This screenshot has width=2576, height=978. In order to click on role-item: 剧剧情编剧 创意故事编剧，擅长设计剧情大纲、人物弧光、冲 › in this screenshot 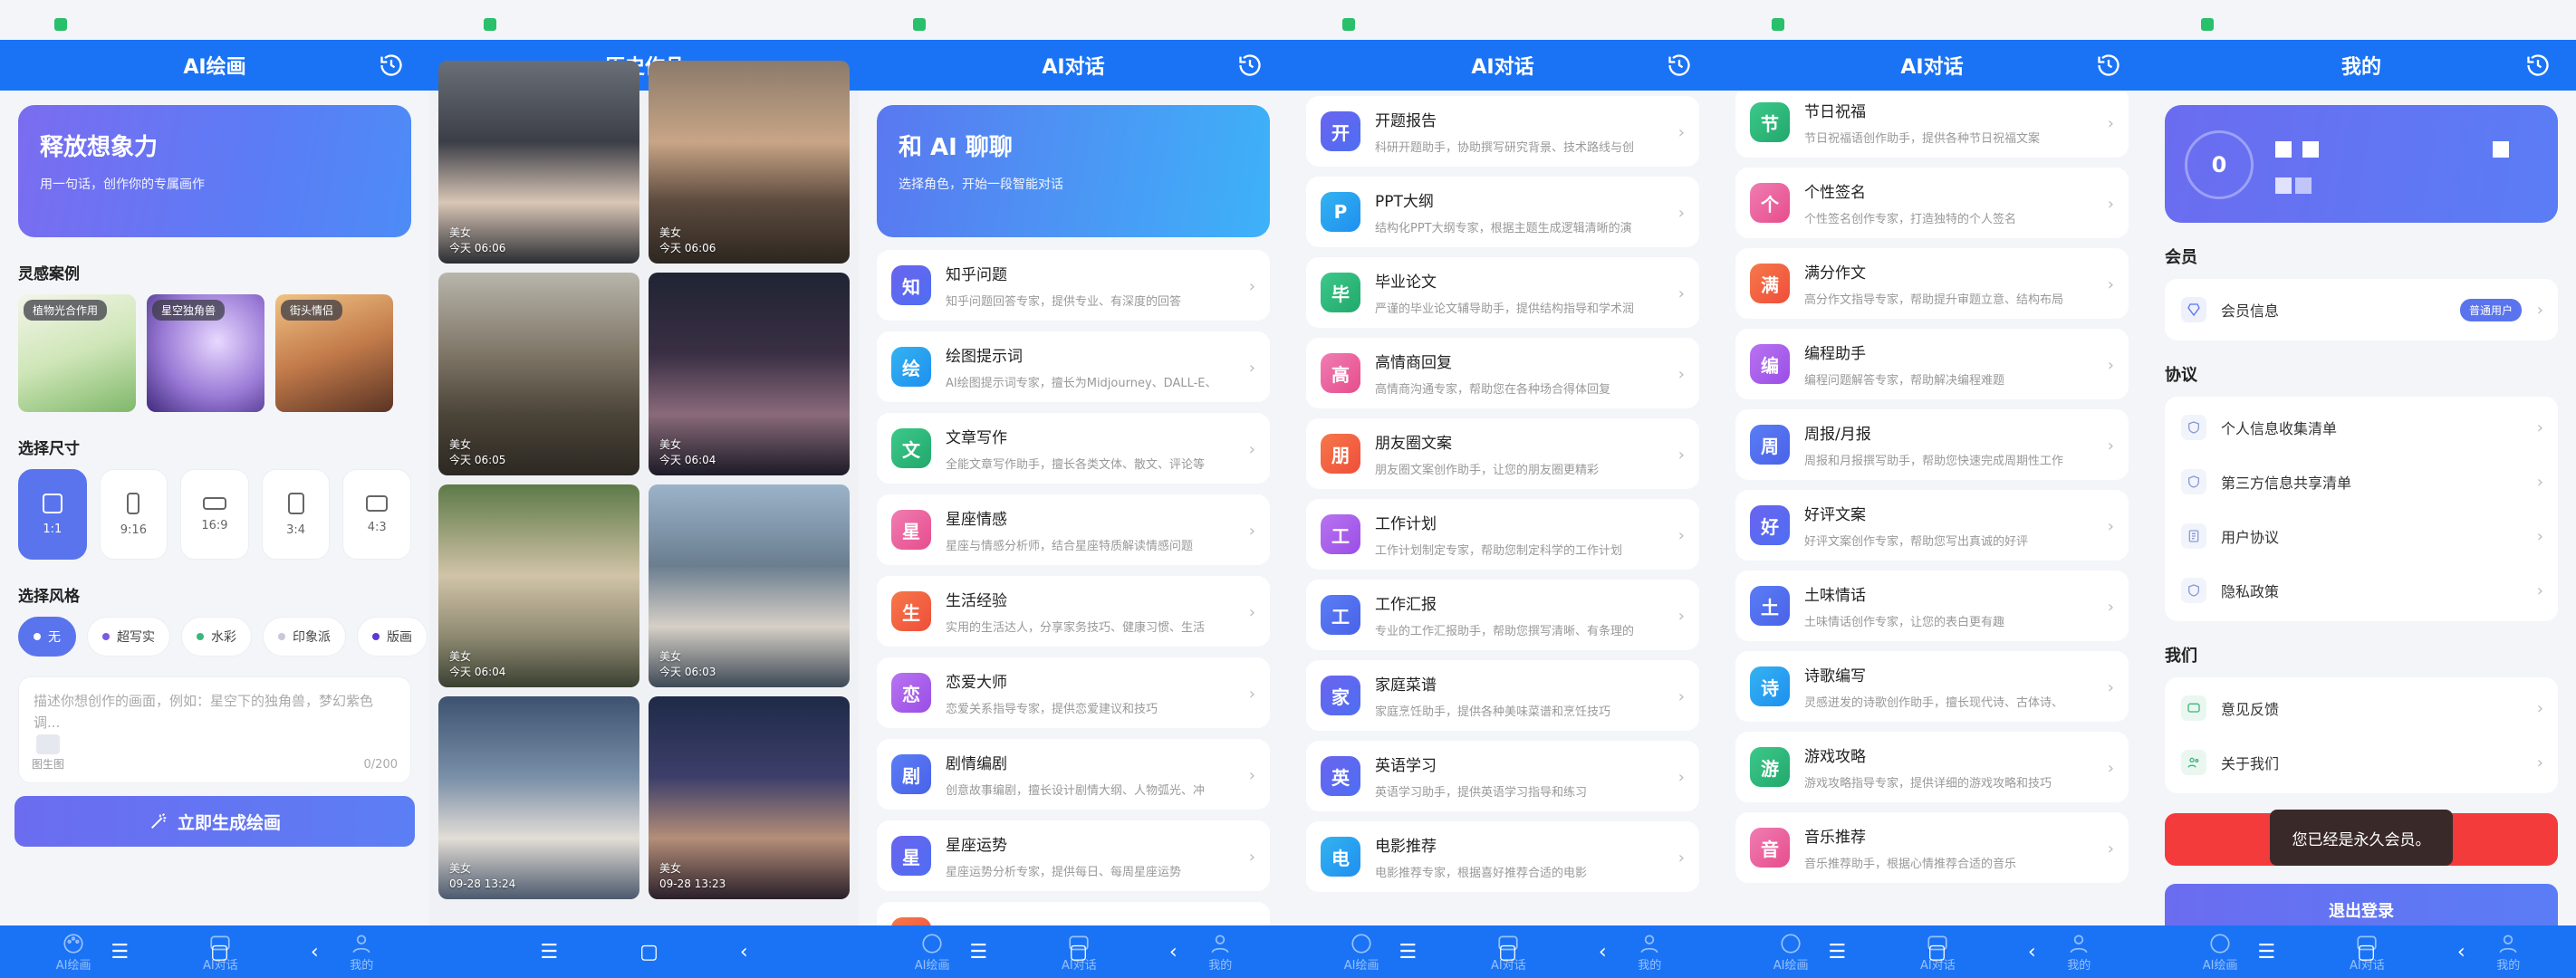, I will do `click(1073, 774)`.